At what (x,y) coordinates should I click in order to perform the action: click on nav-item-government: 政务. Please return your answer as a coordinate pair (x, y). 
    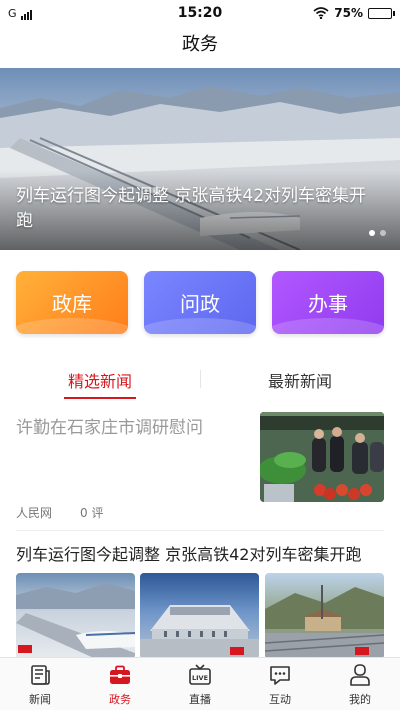
    Looking at the image, I should click on (120, 684).